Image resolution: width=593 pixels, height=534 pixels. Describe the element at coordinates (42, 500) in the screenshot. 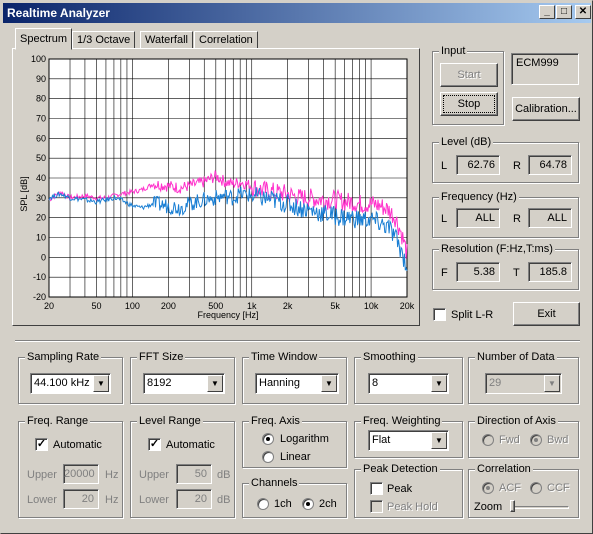

I see `freq-range-lower-label: Lower` at that location.